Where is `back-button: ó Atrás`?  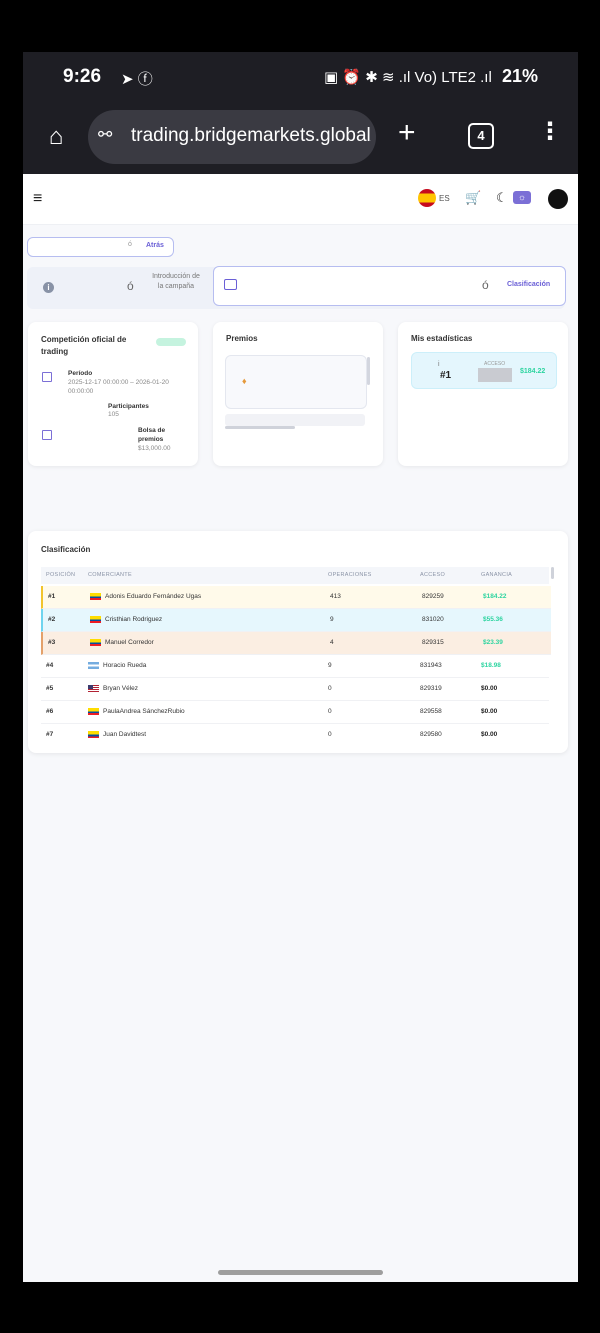
back-button: ó Atrás is located at coordinates (100, 247).